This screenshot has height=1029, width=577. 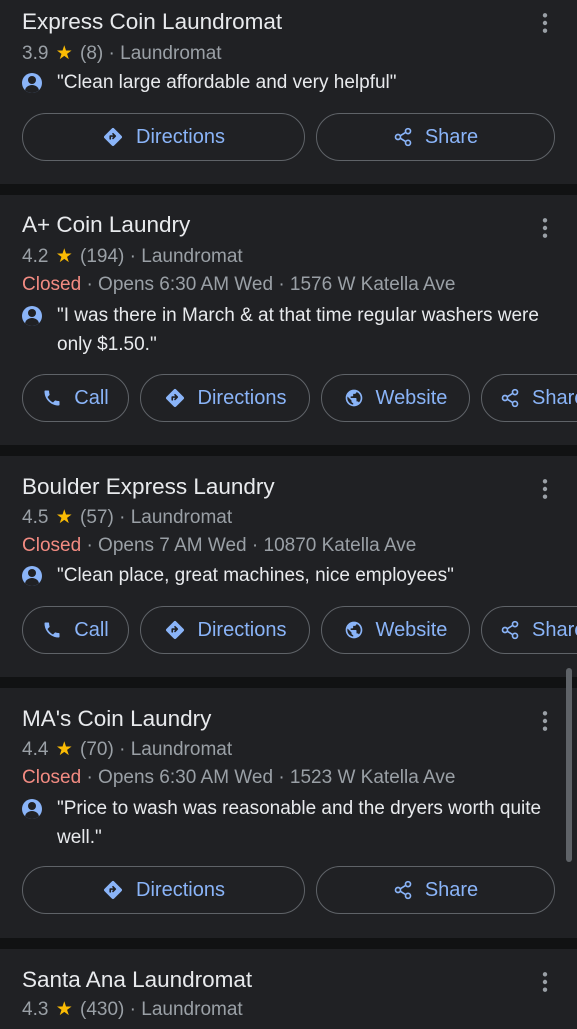 I want to click on scrollbar, so click(x=569, y=765).